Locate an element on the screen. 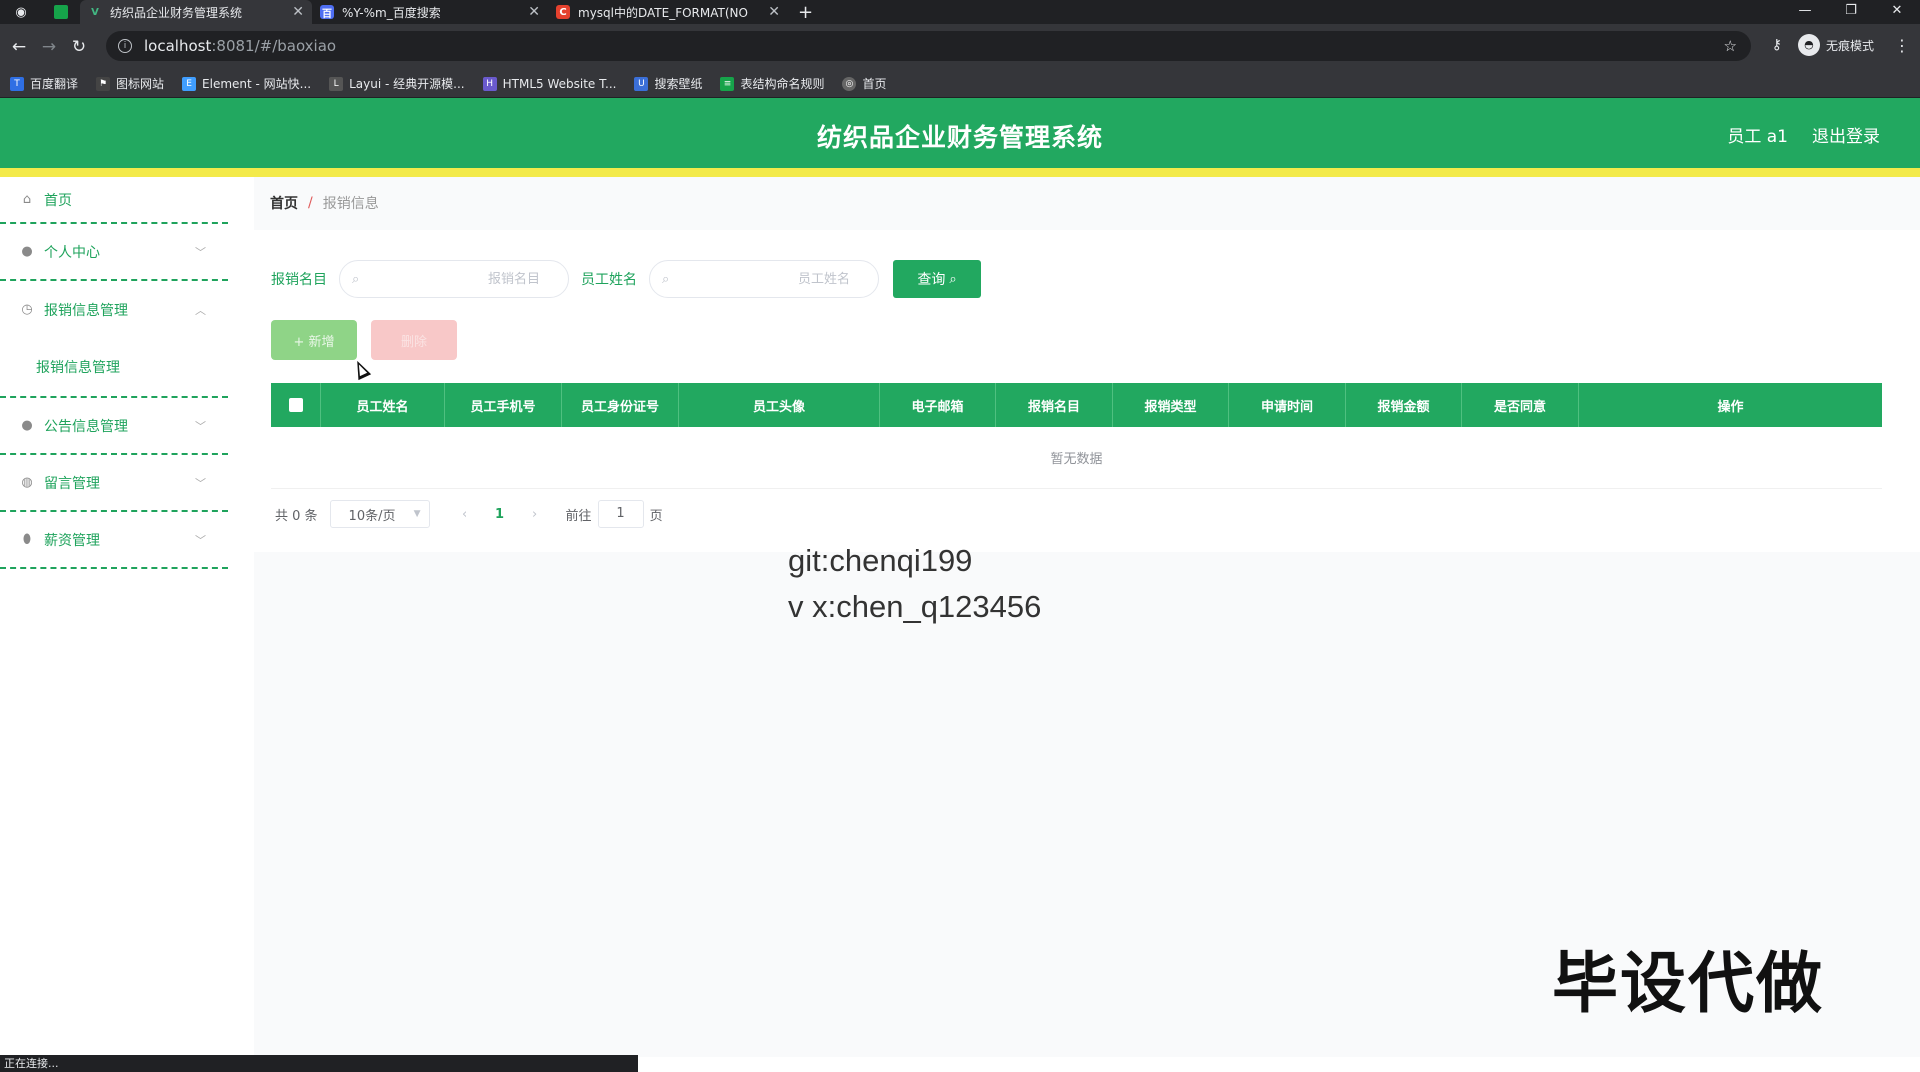 The width and height of the screenshot is (1920, 1072). page-size-value: 10条/页 is located at coordinates (372, 516).